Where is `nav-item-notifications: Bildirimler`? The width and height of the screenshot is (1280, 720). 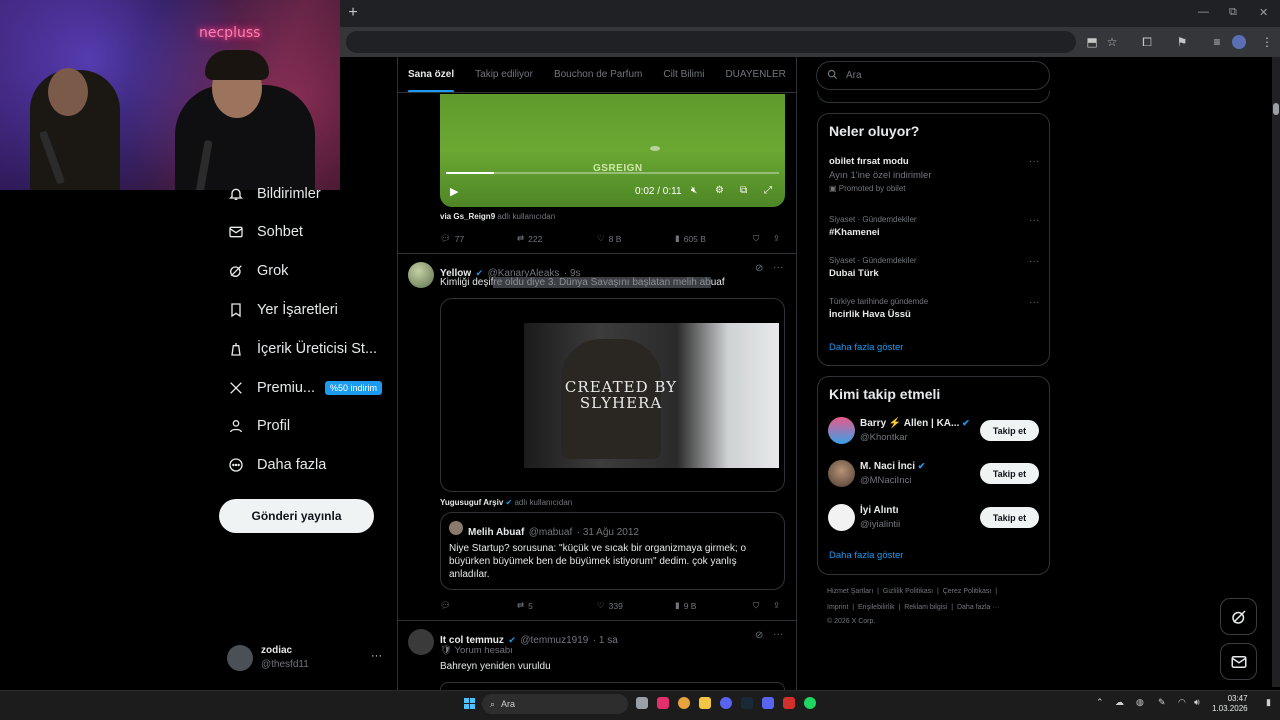 nav-item-notifications: Bildirimler is located at coordinates (274, 194).